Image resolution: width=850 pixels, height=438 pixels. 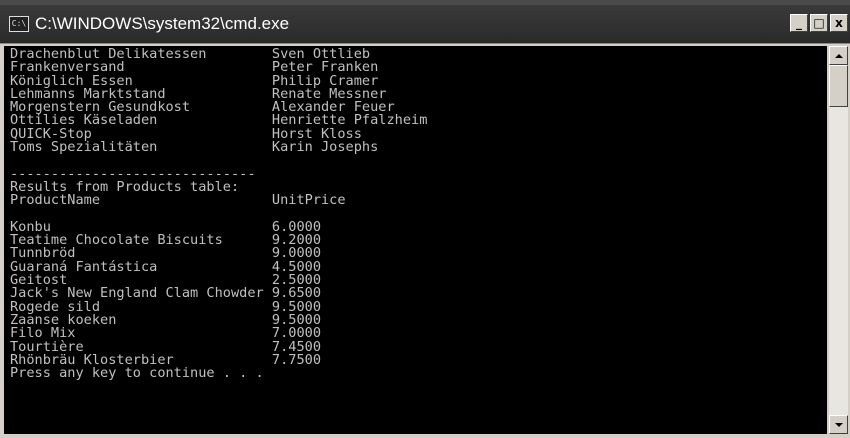 What do you see at coordinates (838, 240) in the screenshot?
I see `vertical-scrollbar` at bounding box center [838, 240].